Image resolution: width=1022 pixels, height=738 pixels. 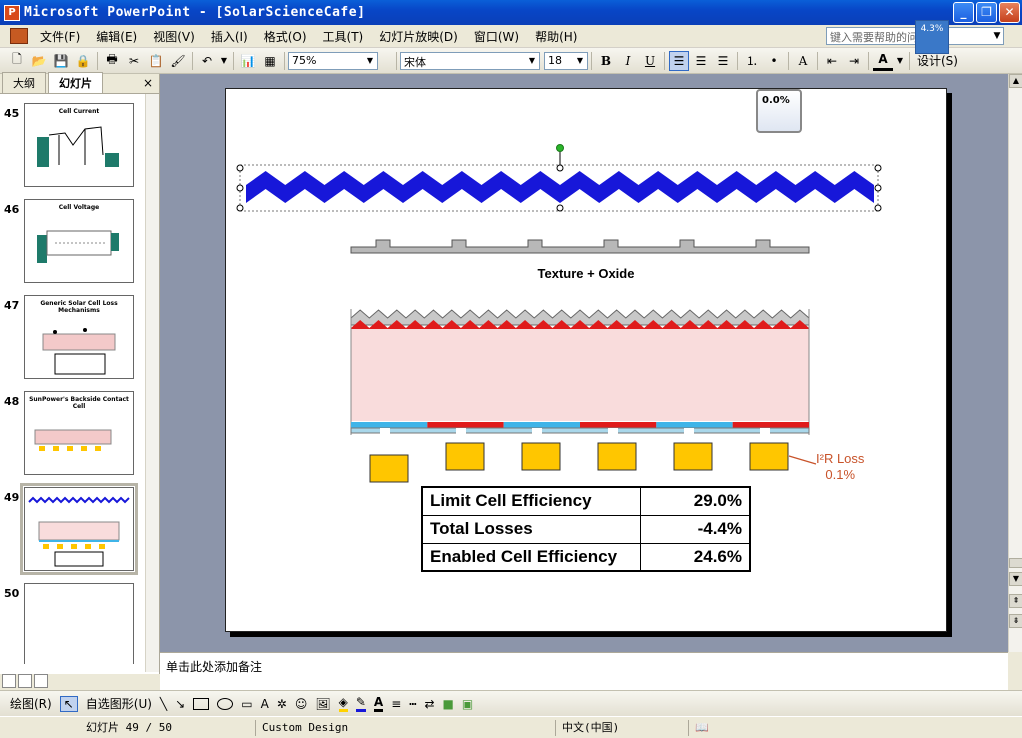 What do you see at coordinates (17, 61) in the screenshot?
I see `new-icon: 🗋` at bounding box center [17, 61].